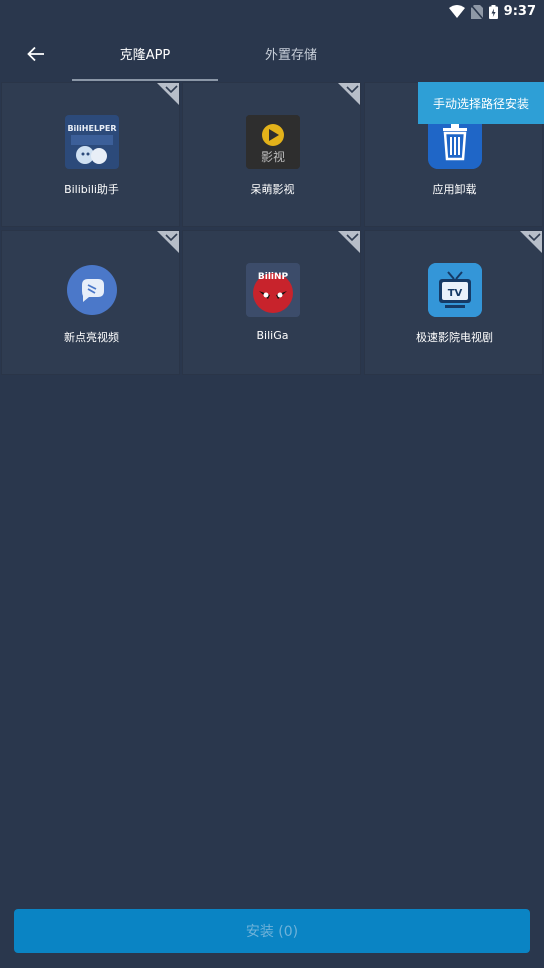  I want to click on app-cell: 新点亮视频, so click(90, 302).